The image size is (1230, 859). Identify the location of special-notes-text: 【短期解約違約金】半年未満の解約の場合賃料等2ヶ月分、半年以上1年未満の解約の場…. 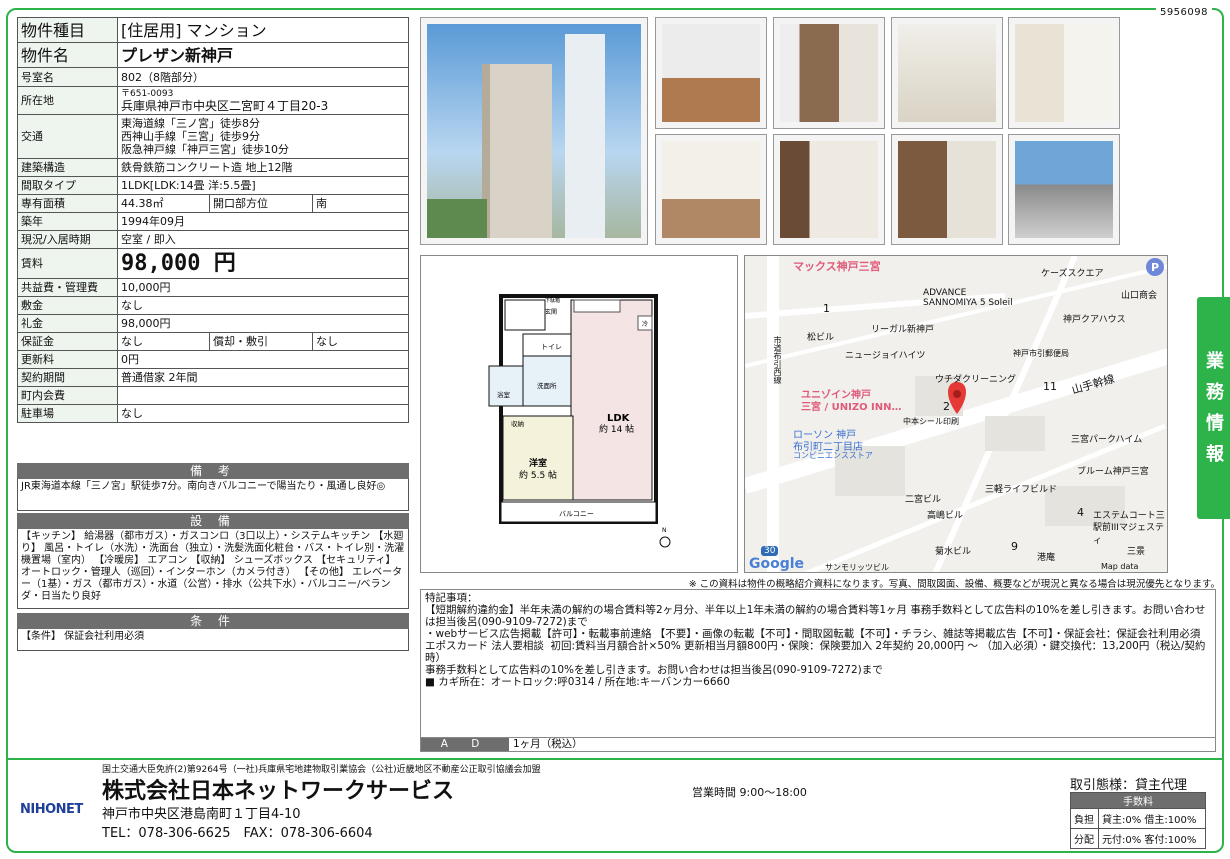
(815, 646).